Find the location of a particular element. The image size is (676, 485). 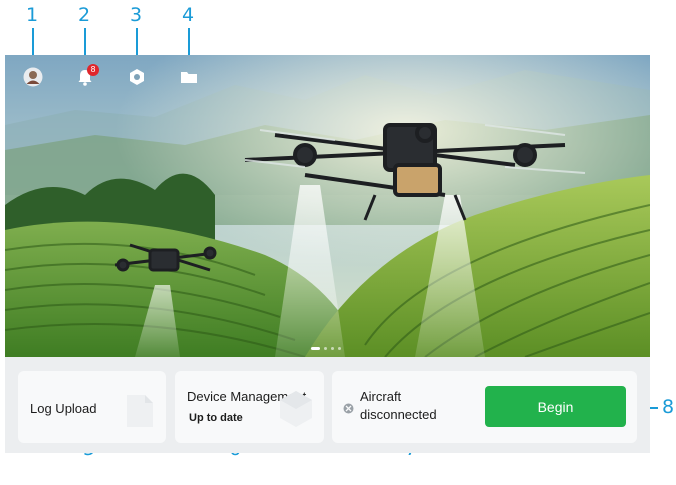

log-upload-card: Log Upload is located at coordinates (92, 407).